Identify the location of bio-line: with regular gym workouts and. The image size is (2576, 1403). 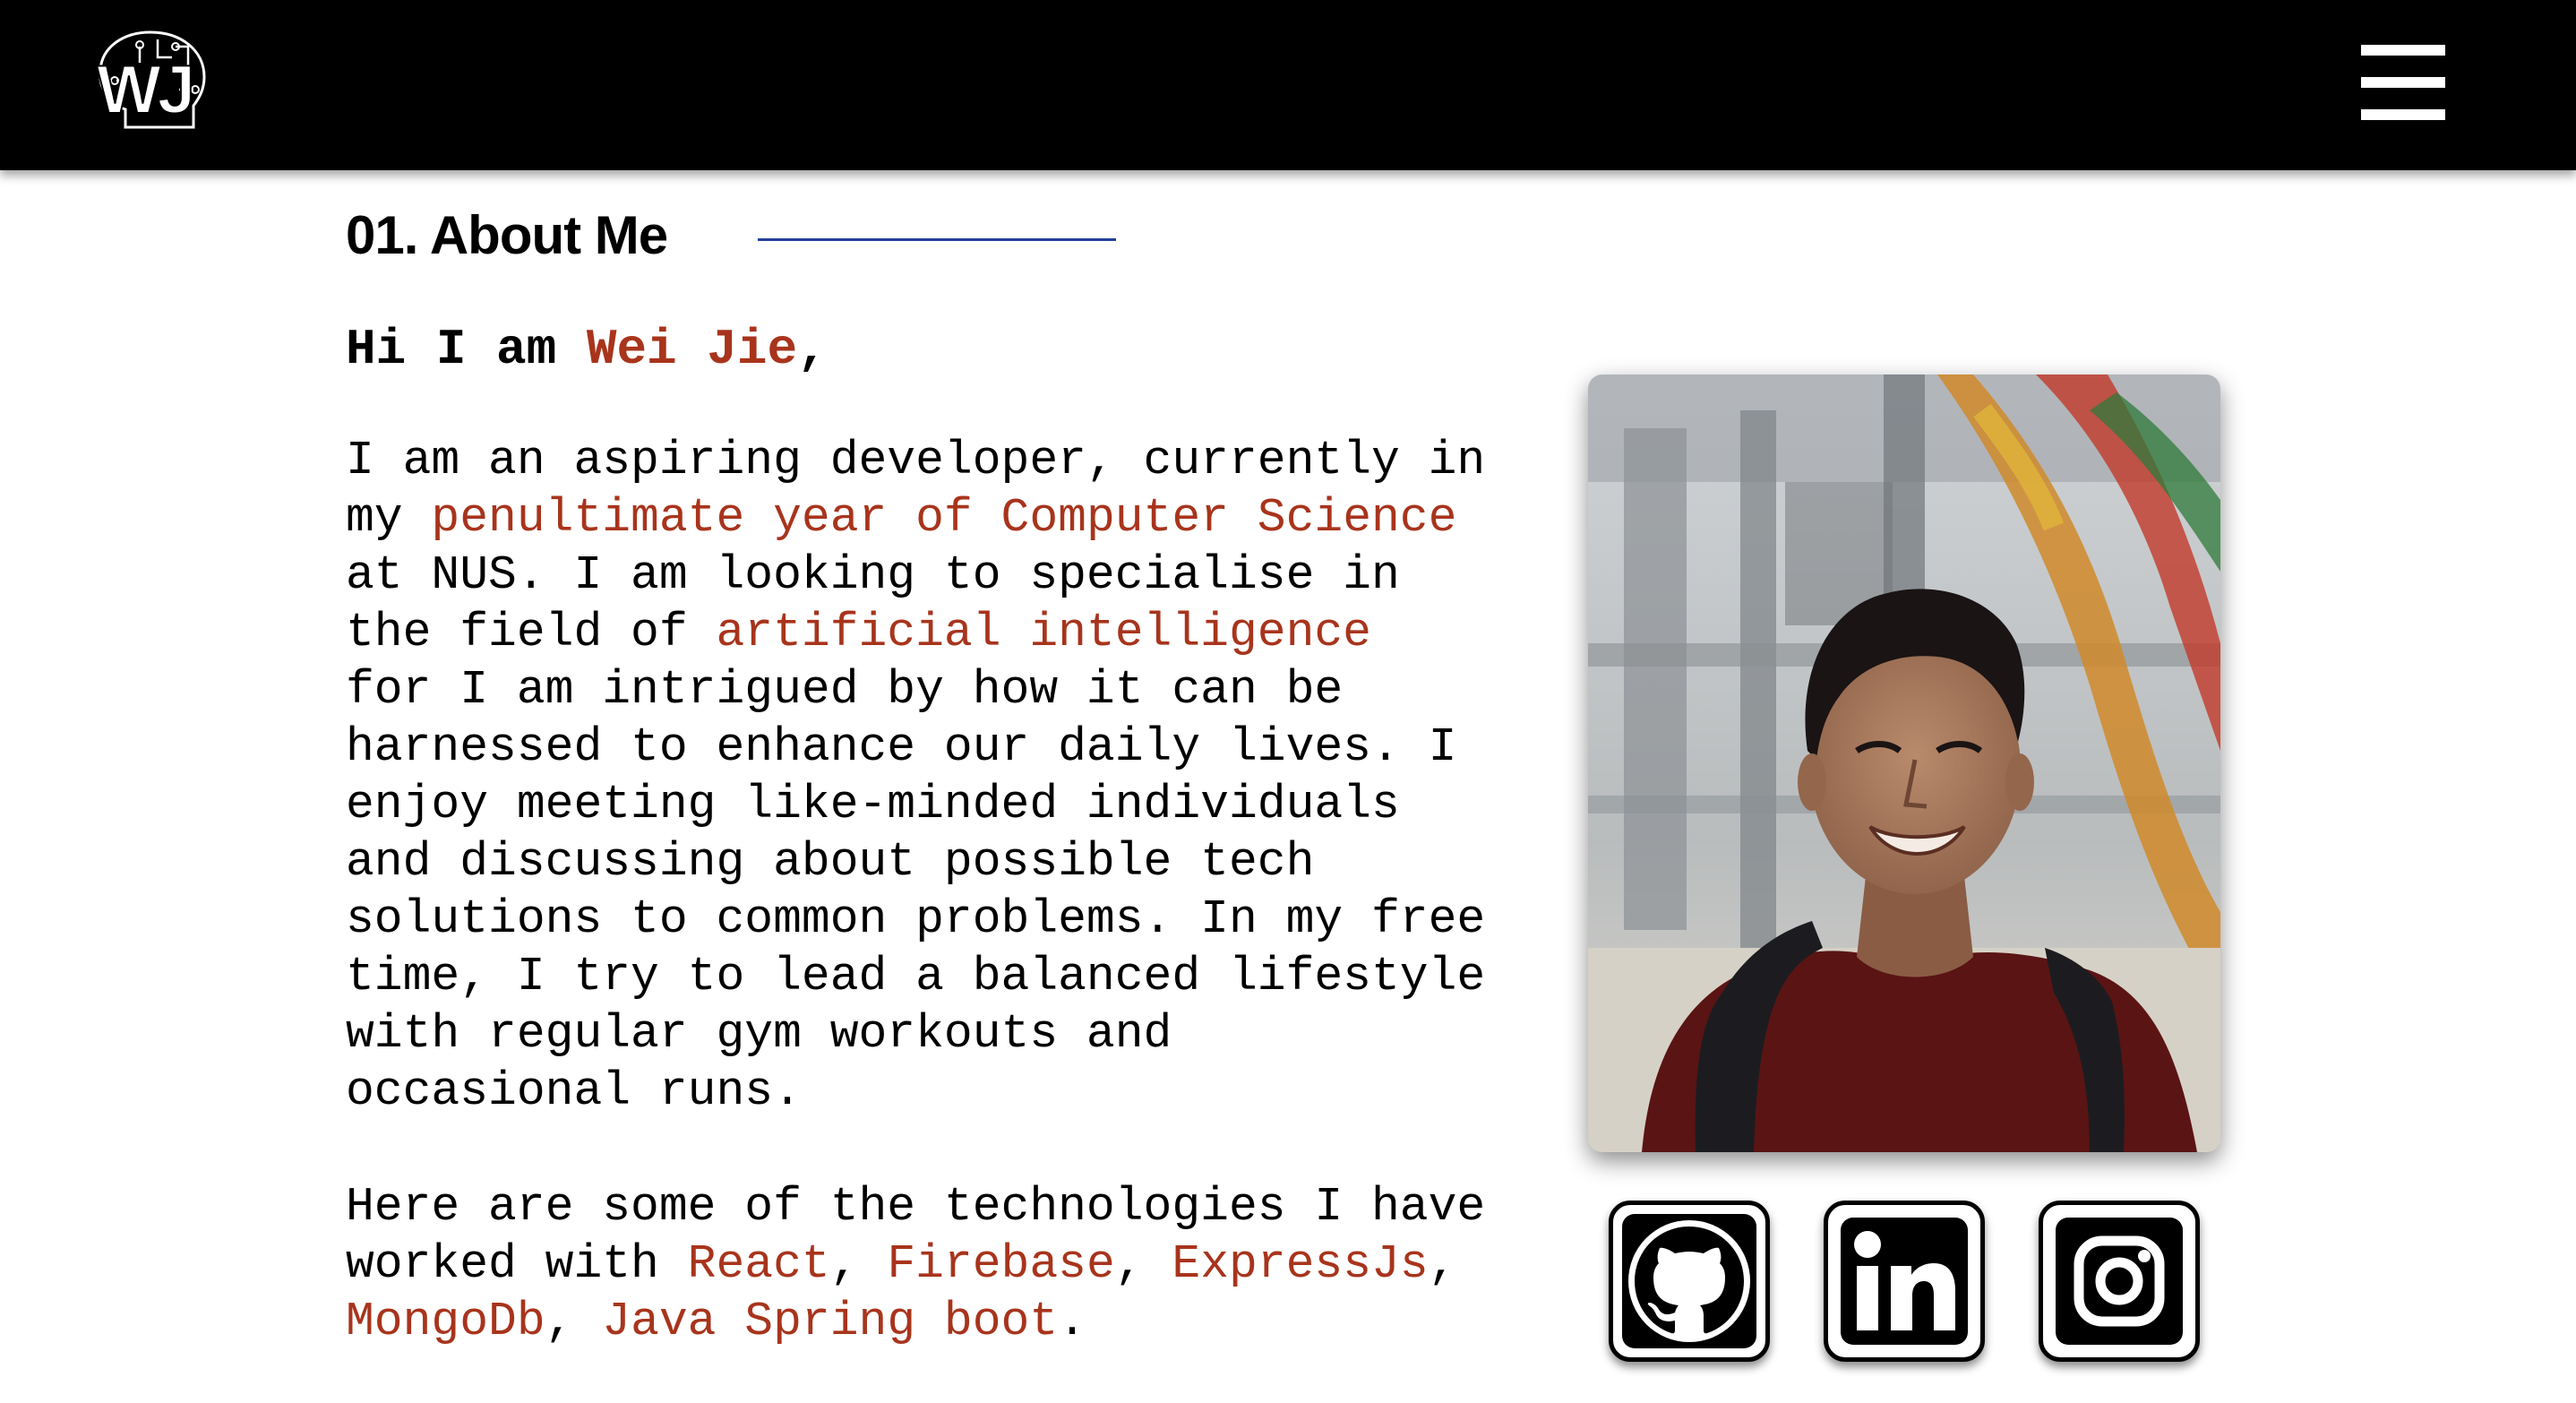
(759, 1034).